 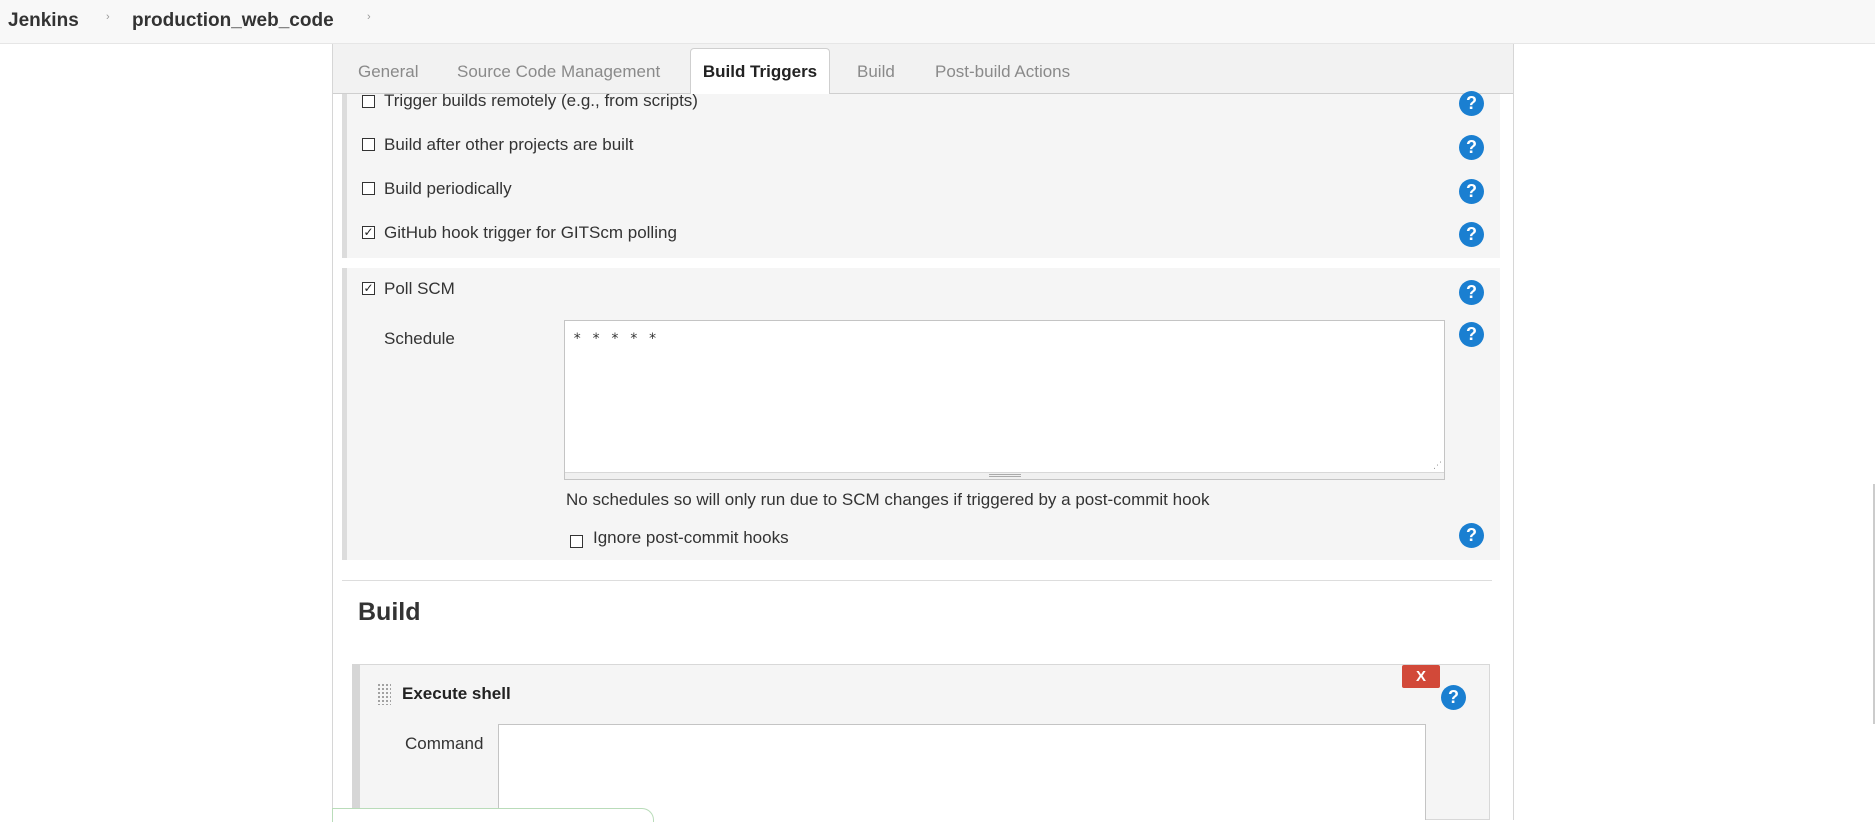 What do you see at coordinates (615, 339) in the screenshot?
I see `schedule-value: * * * * *` at bounding box center [615, 339].